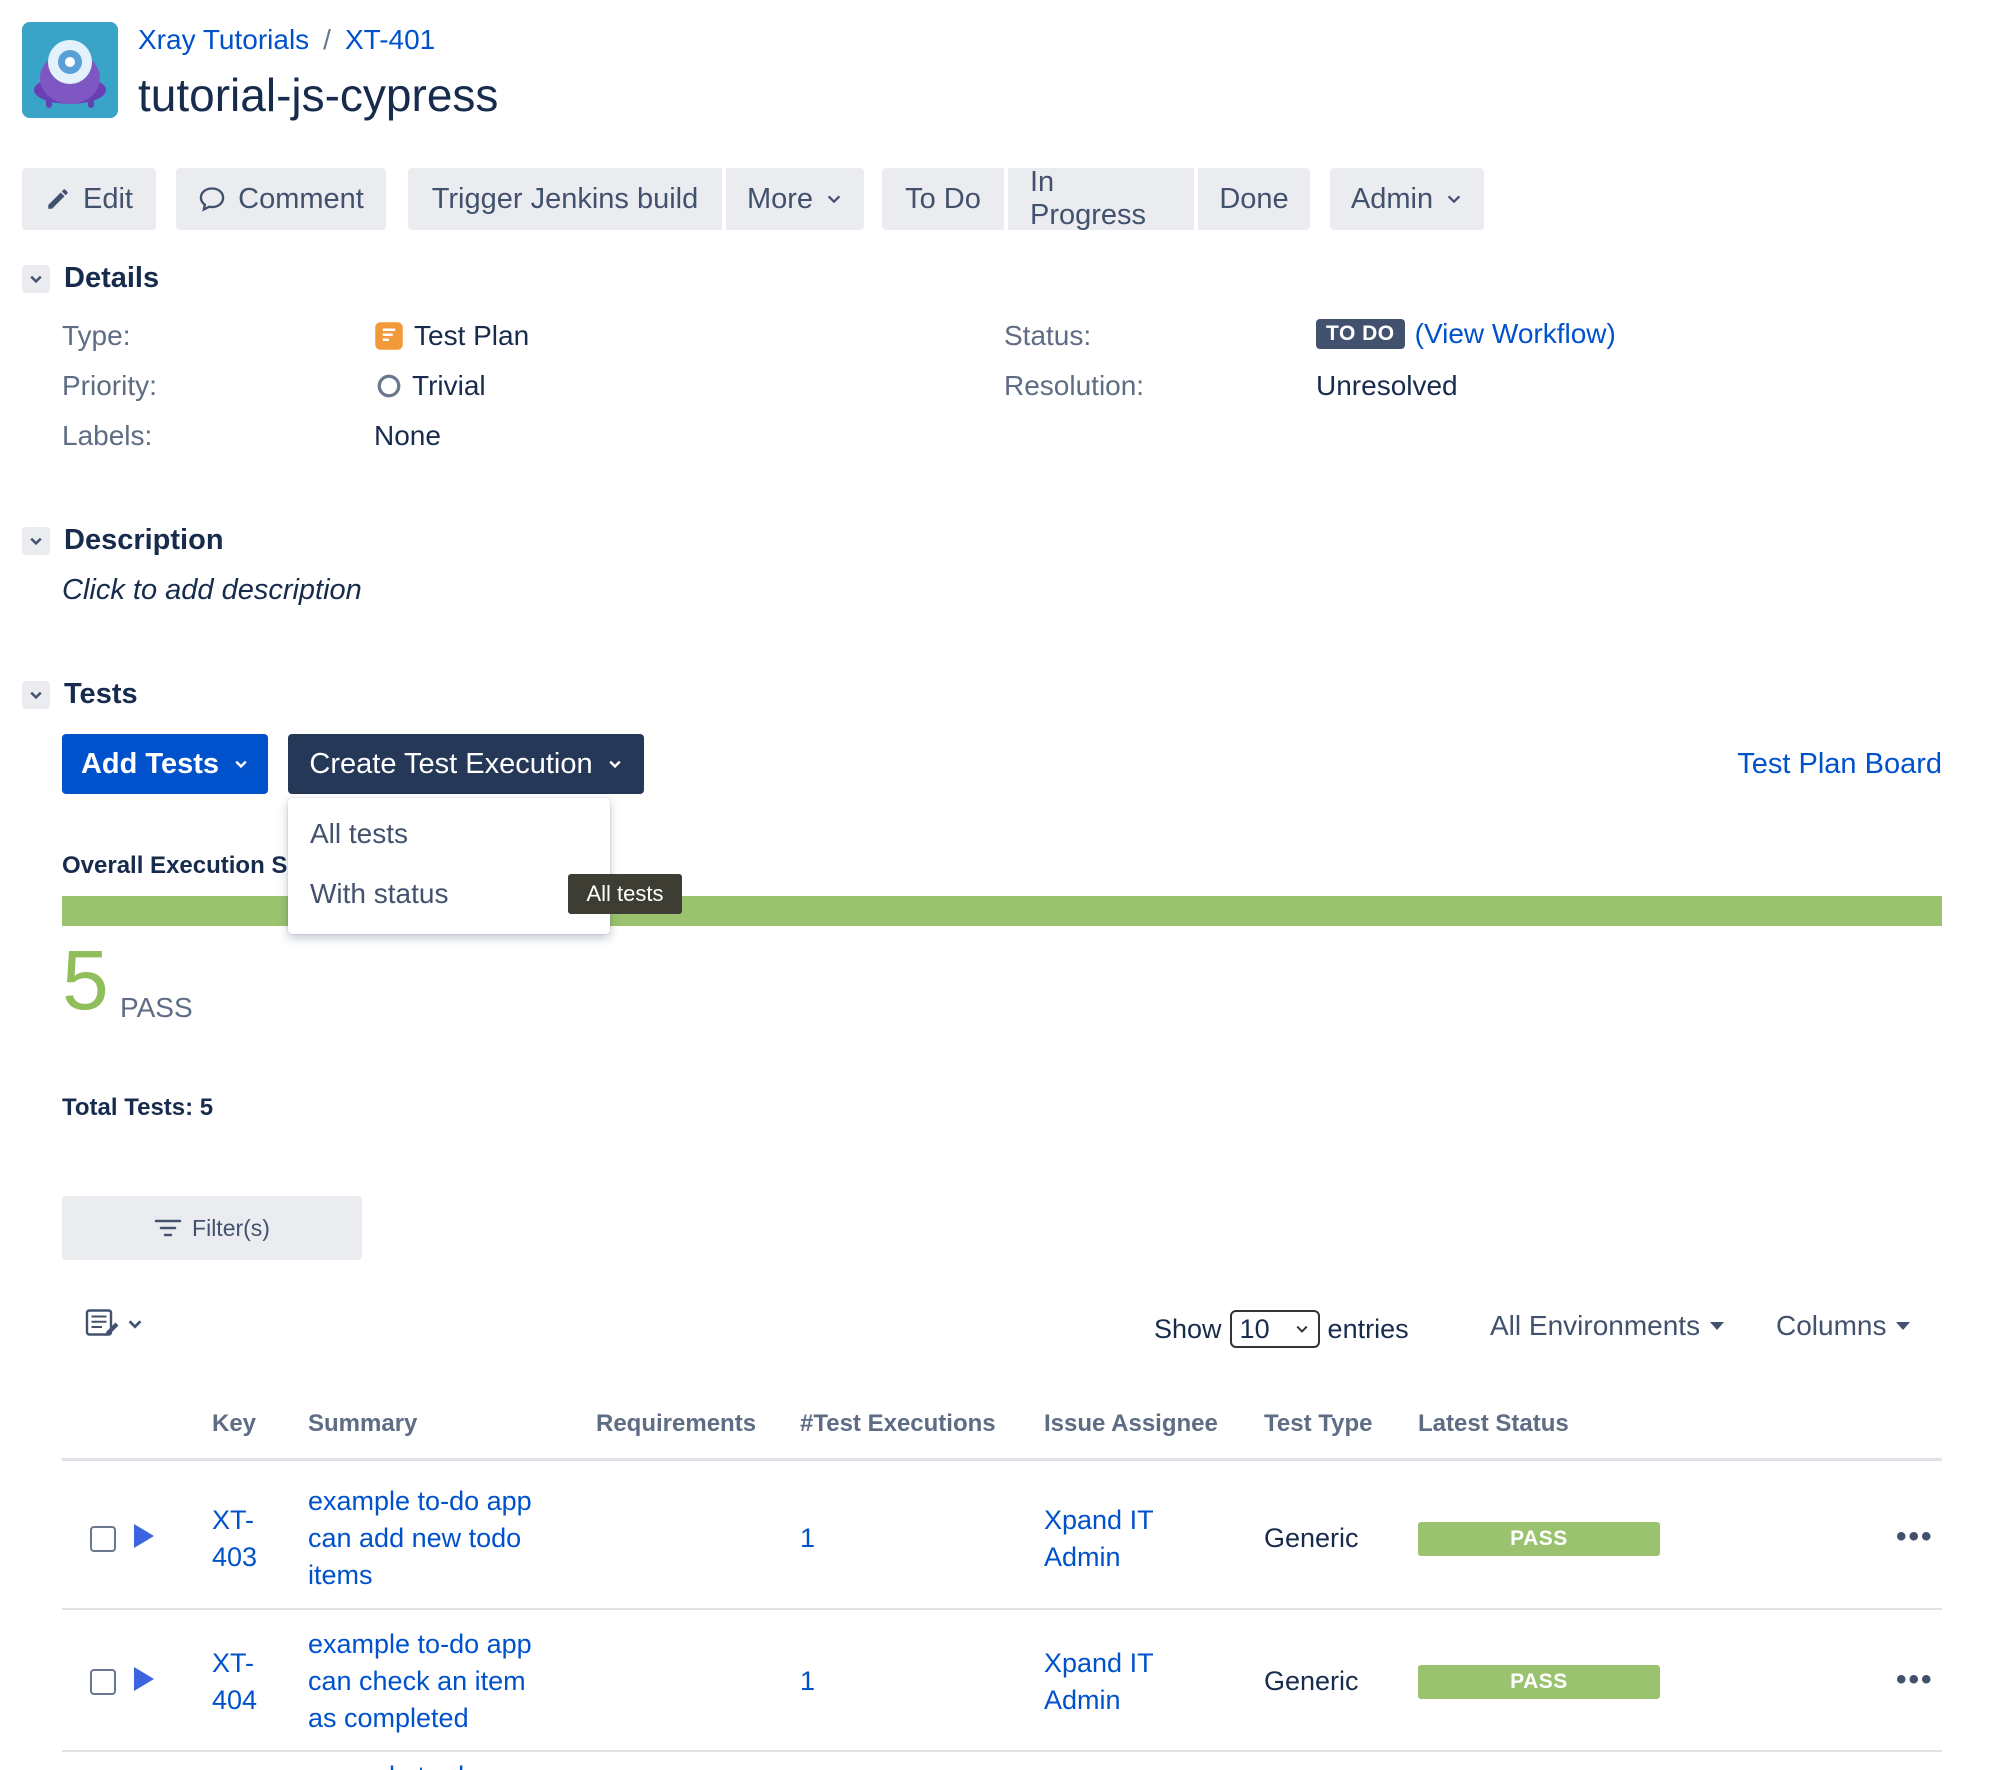  Describe the element at coordinates (795, 199) in the screenshot. I see `more-button: More` at that location.